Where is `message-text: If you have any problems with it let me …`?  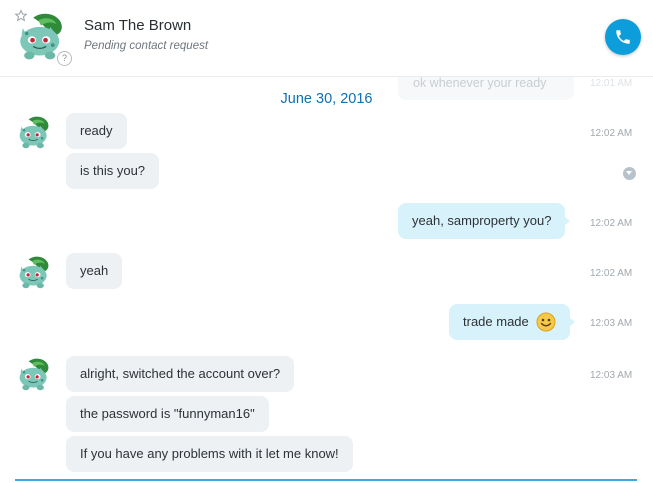
message-text: If you have any problems with it let me … is located at coordinates (209, 453).